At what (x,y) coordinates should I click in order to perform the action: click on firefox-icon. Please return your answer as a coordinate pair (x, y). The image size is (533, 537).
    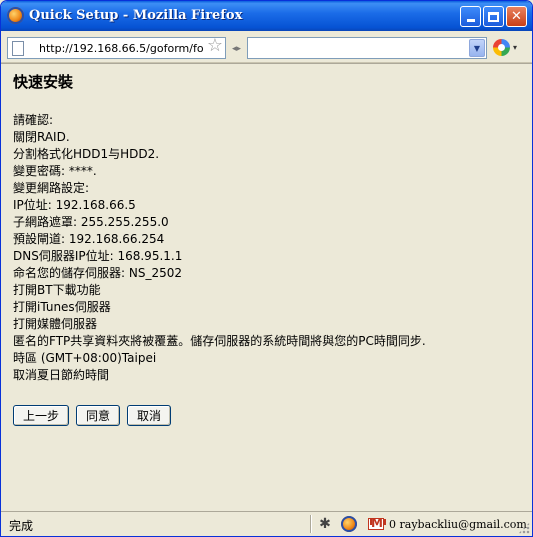
    Looking at the image, I should click on (15, 15).